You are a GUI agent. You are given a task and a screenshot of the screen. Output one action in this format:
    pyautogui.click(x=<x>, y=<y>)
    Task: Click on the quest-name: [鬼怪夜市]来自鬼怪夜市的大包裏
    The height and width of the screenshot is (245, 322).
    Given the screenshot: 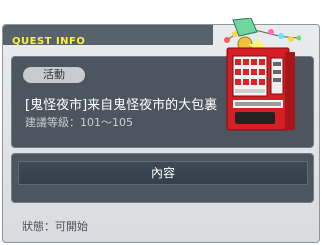 What is the action you would take?
    pyautogui.click(x=121, y=105)
    